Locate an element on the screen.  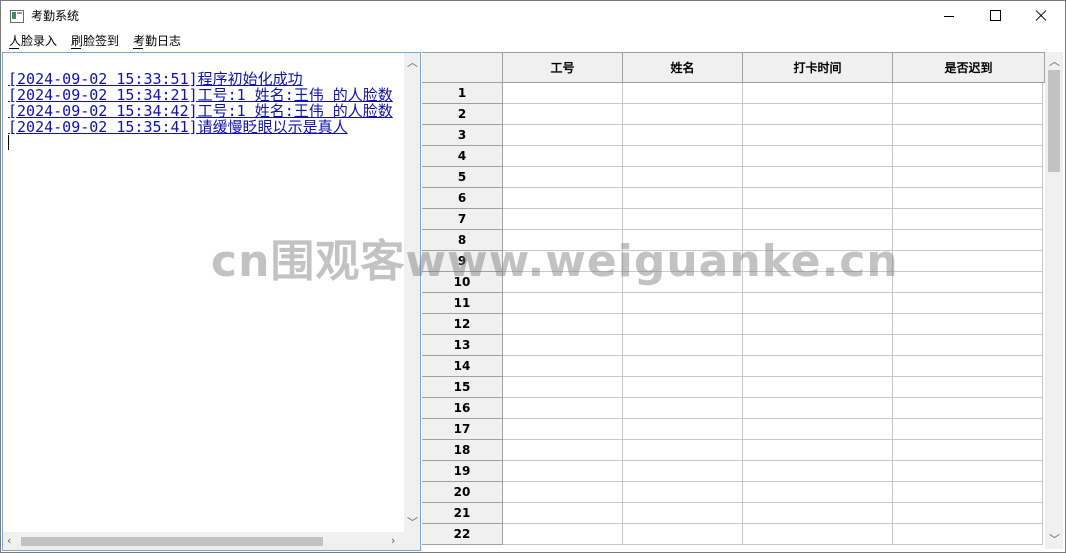
log-horizontal-scrollbar: ‹ › is located at coordinates (203, 541).